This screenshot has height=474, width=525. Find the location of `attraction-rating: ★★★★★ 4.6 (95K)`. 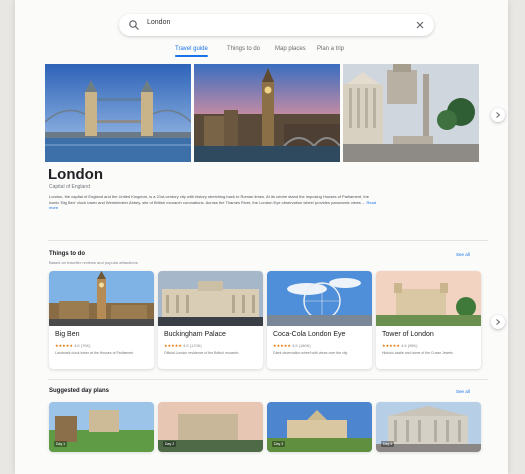

attraction-rating: ★★★★★ 4.6 (95K) is located at coordinates (400, 345).